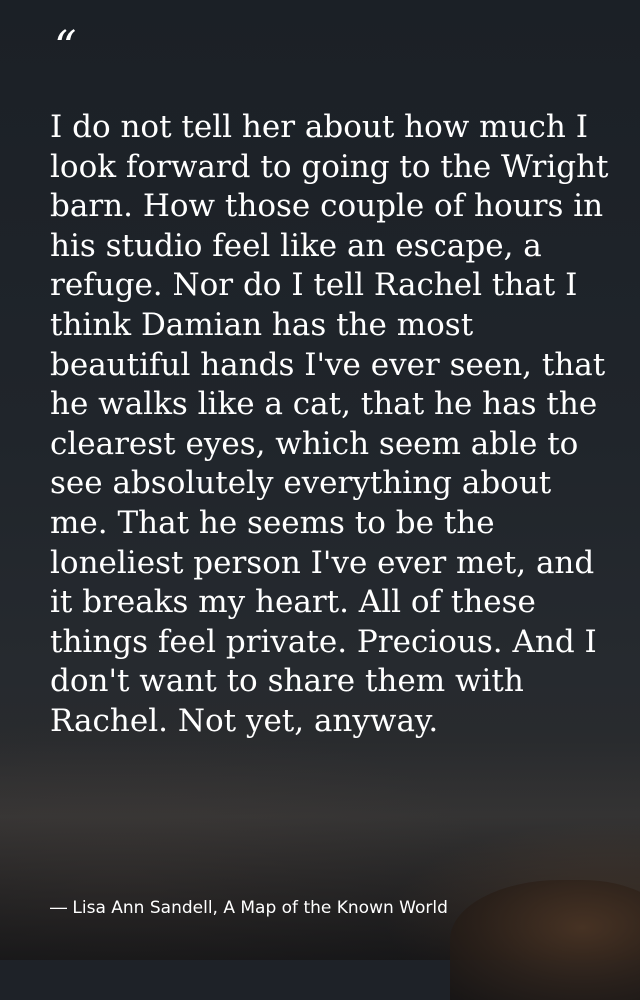  I want to click on quote-mark-icon: “, so click(65, 47).